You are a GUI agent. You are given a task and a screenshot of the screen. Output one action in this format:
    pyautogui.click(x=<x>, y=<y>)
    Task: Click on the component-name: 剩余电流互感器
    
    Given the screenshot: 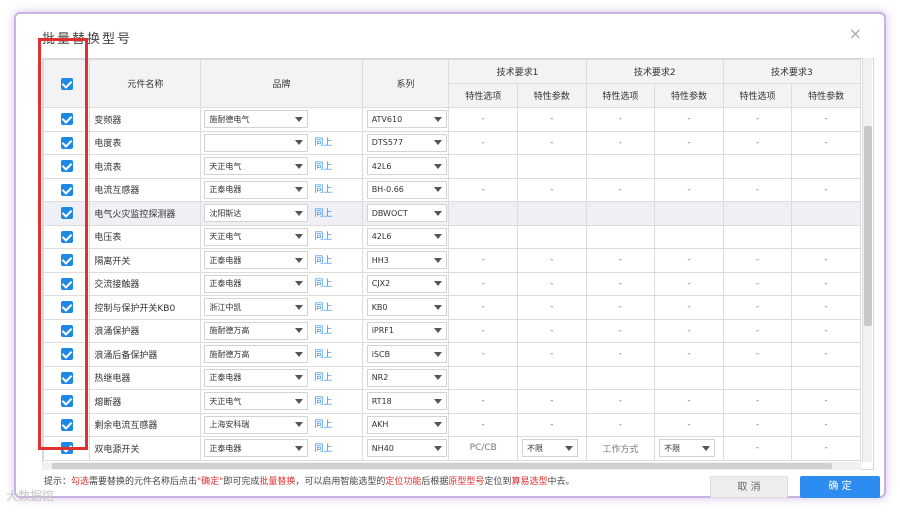 What is the action you would take?
    pyautogui.click(x=145, y=424)
    